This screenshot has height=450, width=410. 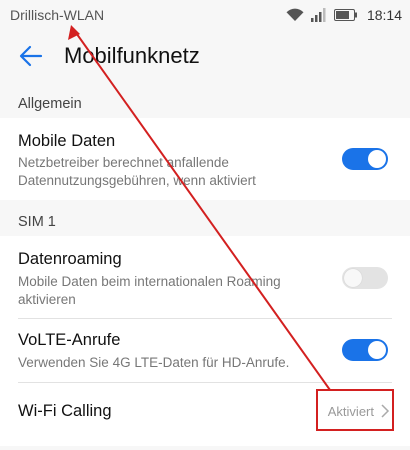 I want to click on mobile-data-desc-line2: Datennutzungsgebühren, wenn aktiviert, so click(x=137, y=180).